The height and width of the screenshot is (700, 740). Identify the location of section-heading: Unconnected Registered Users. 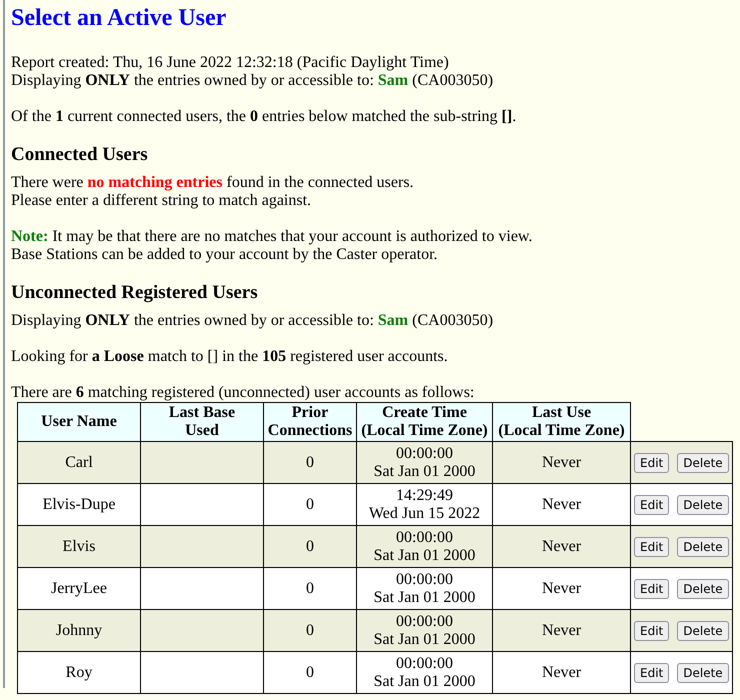
(135, 293).